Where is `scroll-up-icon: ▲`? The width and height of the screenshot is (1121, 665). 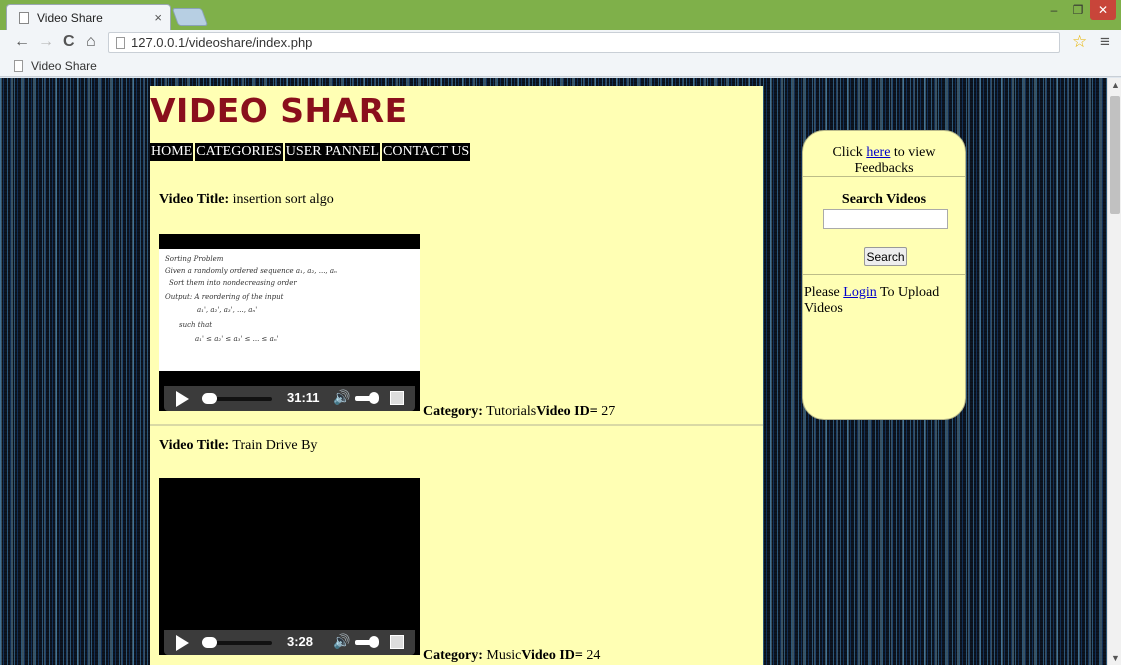
scroll-up-icon: ▲ is located at coordinates (1115, 85).